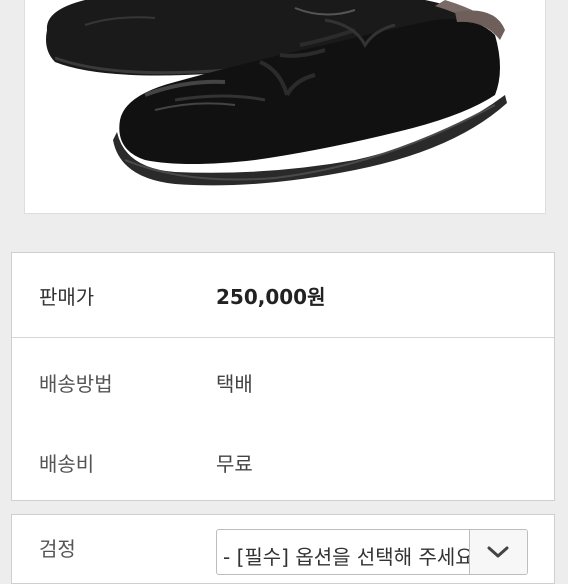  What do you see at coordinates (283, 459) in the screenshot?
I see `shipping-fee-row: 배송비 무료` at bounding box center [283, 459].